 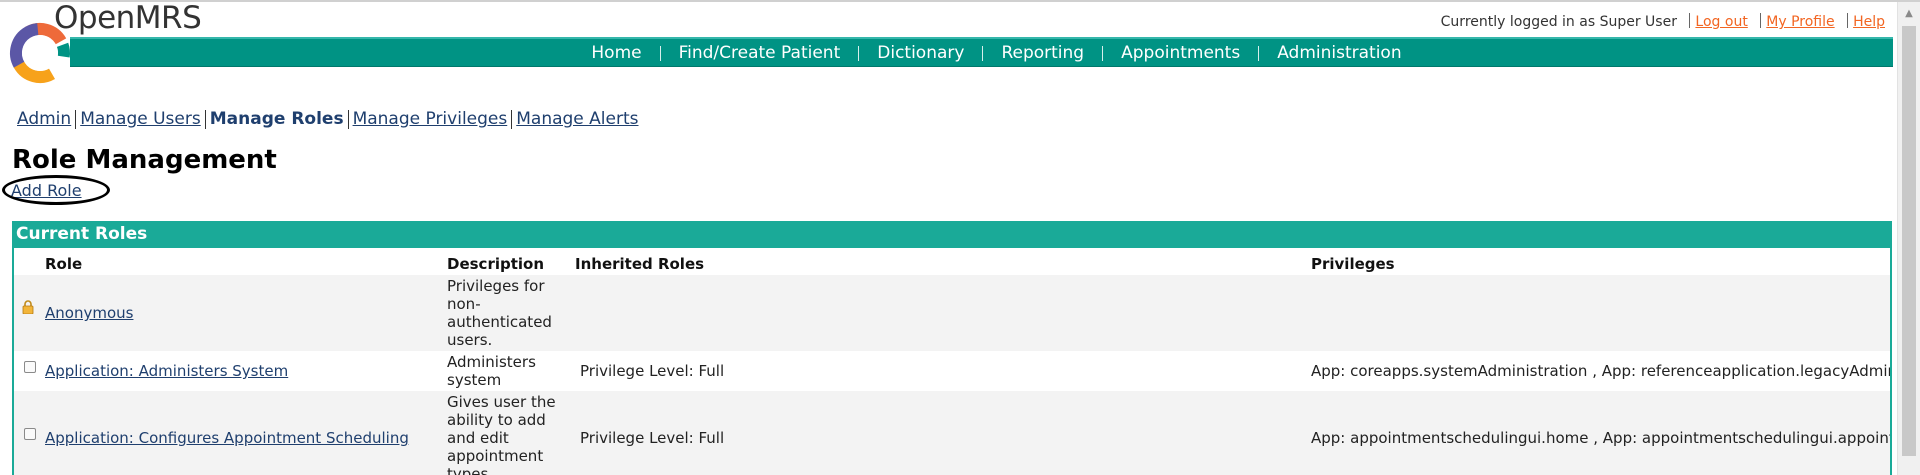 I want to click on help-link: Help, so click(x=1869, y=22).